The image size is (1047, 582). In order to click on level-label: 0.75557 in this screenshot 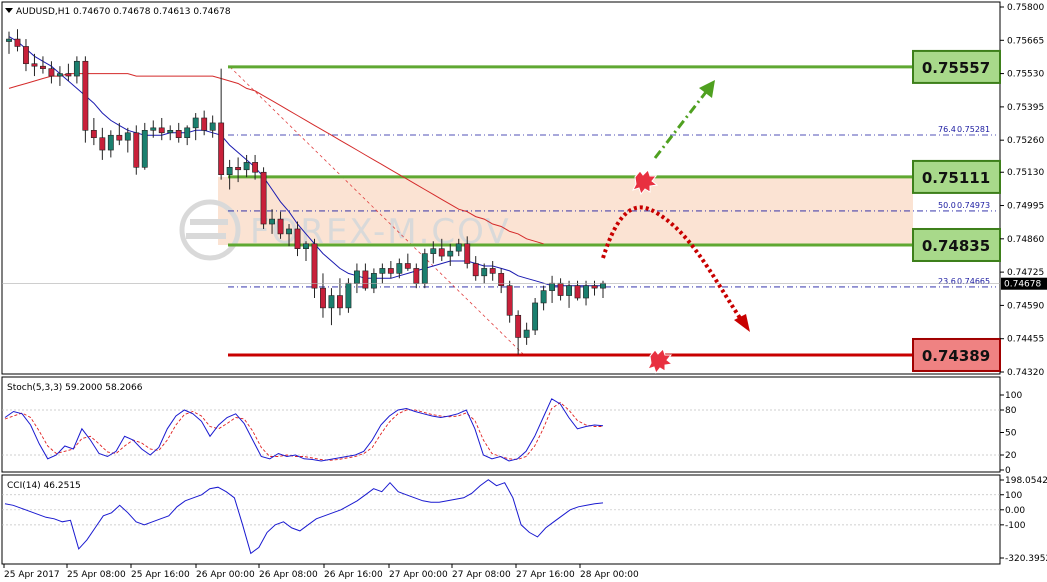, I will do `click(956, 68)`.